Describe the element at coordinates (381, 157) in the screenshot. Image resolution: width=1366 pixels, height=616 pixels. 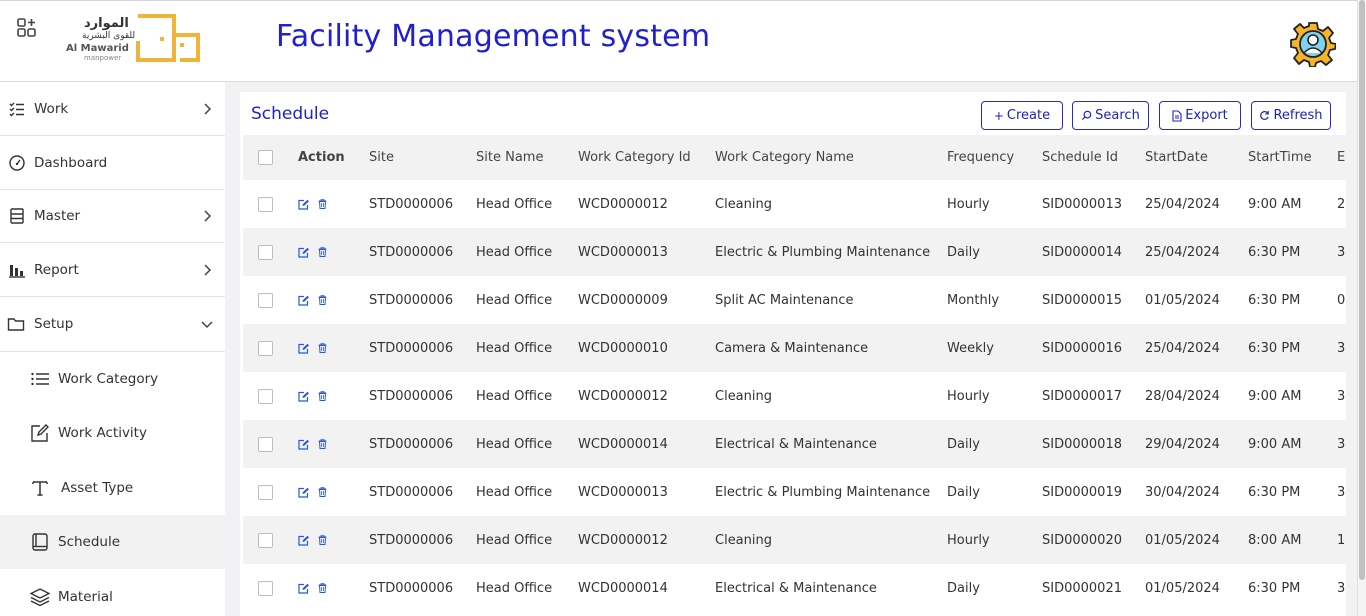
I see `column-header: Site` at that location.